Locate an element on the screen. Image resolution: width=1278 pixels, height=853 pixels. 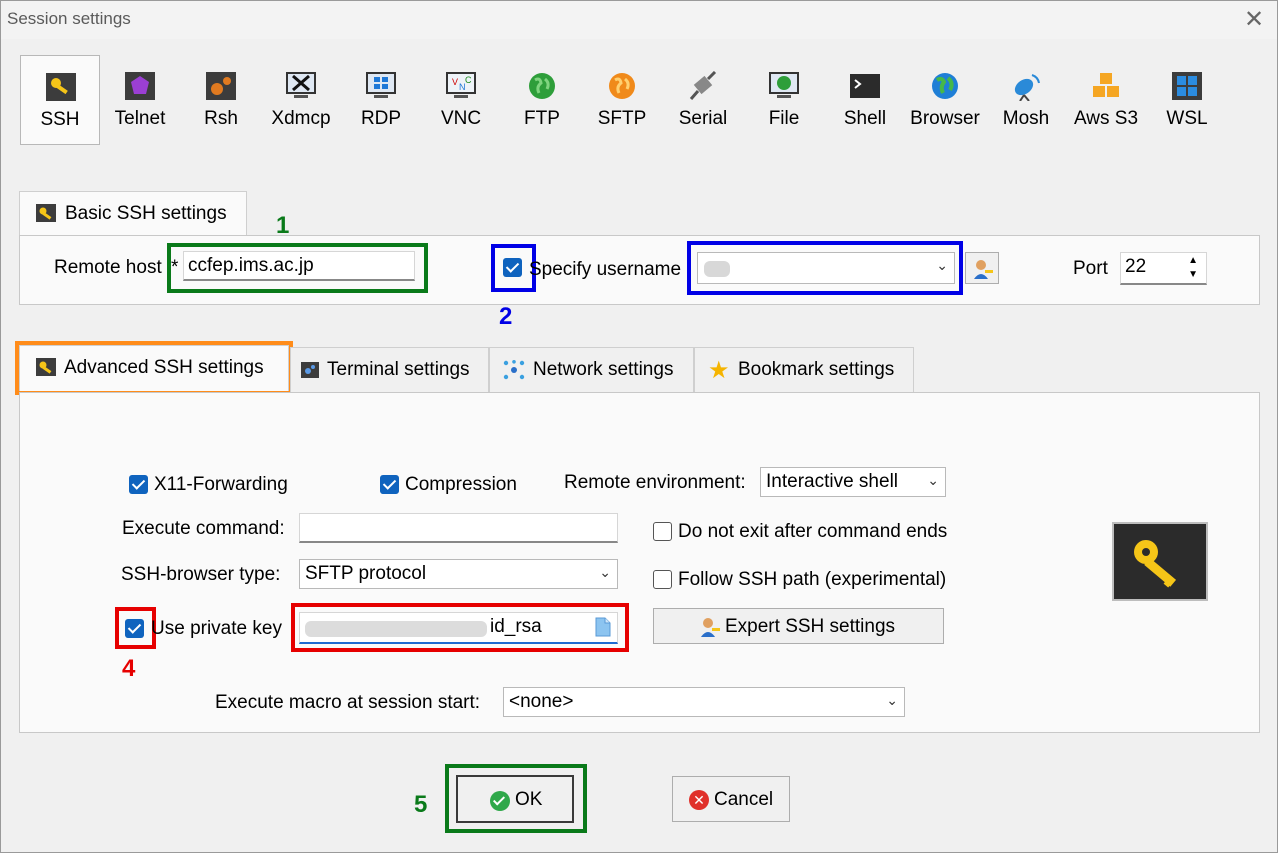
tab-label: Terminal settings is located at coordinates (398, 369).